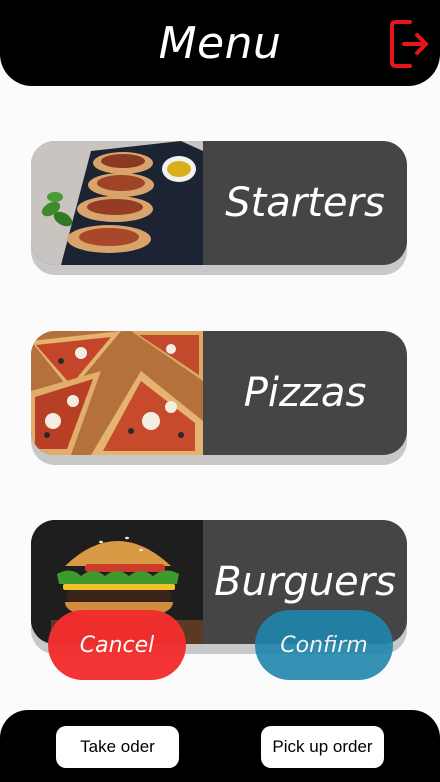  What do you see at coordinates (220, 746) in the screenshot?
I see `footer-bar: Take oder Pick up order` at bounding box center [220, 746].